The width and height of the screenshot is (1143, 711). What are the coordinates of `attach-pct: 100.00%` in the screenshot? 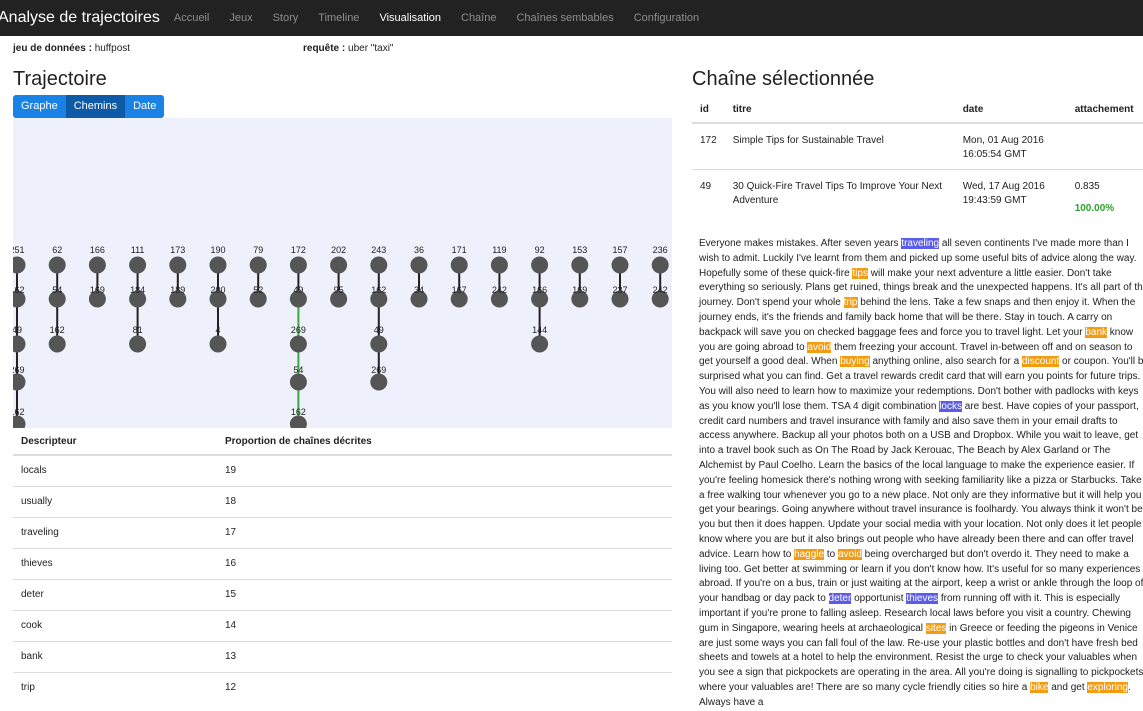 It's located at (1094, 208).